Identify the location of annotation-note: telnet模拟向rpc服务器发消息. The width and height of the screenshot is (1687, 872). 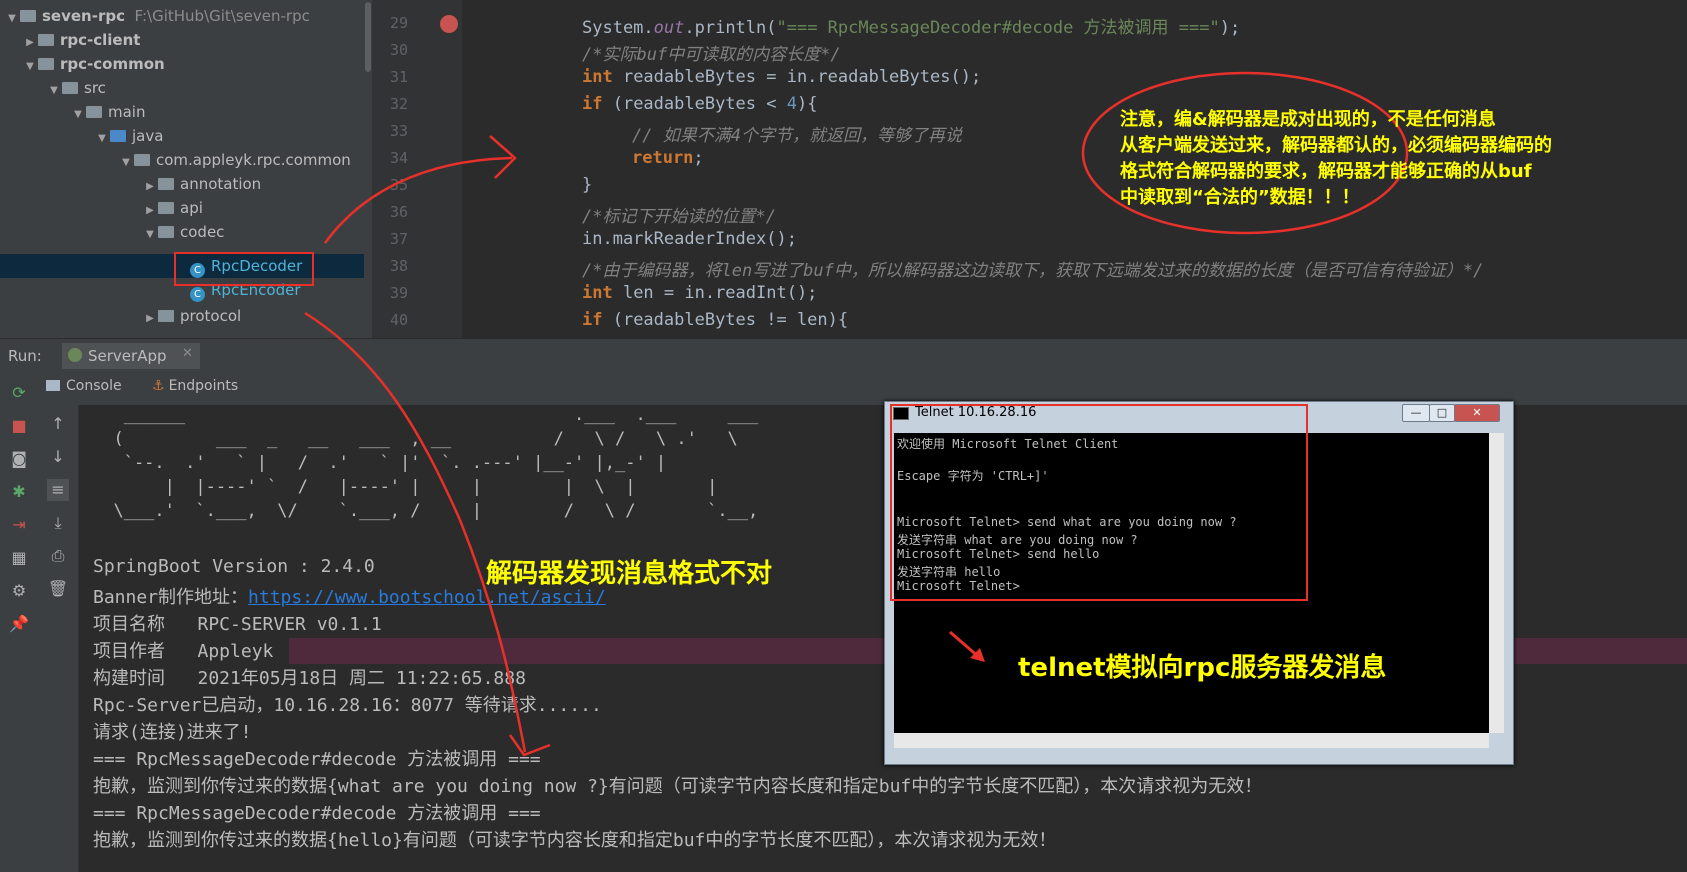
(1202, 668).